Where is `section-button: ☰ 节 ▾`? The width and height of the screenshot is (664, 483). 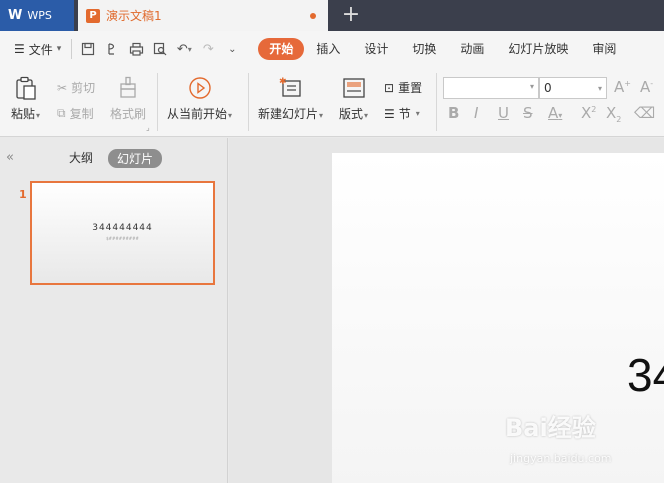
section-button: ☰ 节 ▾ is located at coordinates (402, 113).